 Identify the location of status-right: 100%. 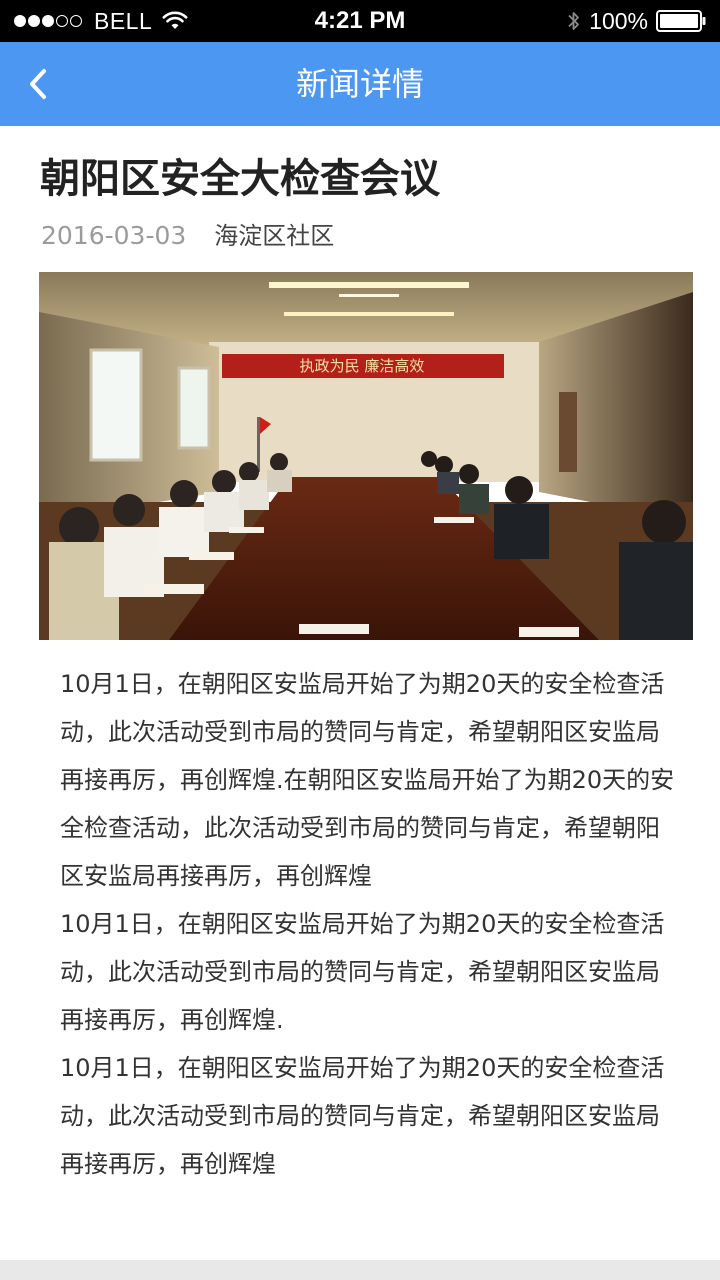
(636, 21).